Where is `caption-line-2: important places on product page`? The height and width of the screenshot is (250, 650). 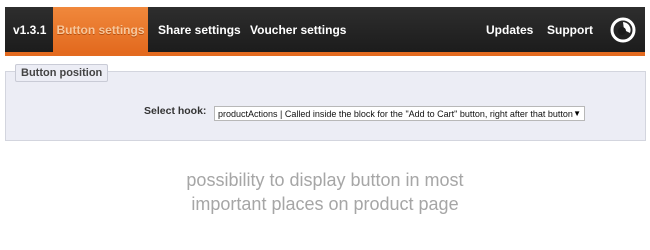 caption-line-2: important places on product page is located at coordinates (325, 204).